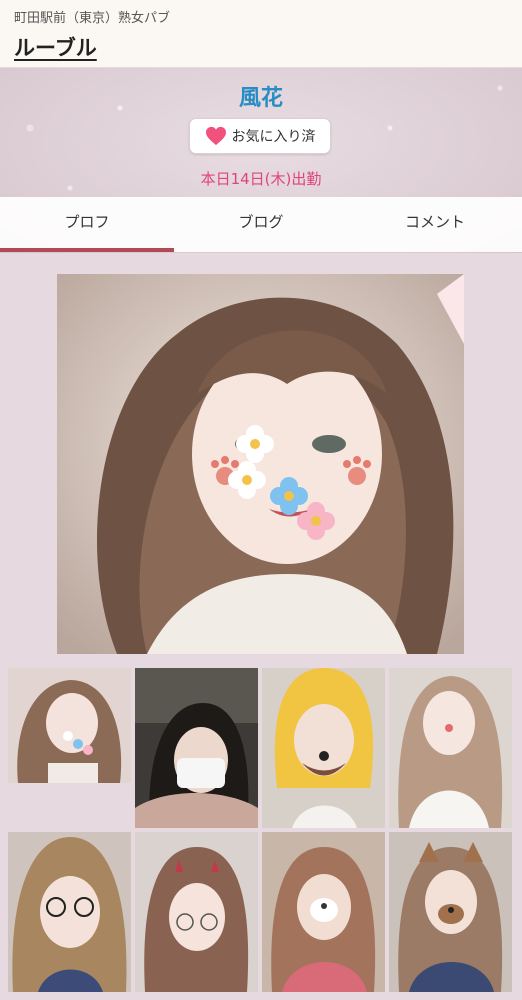  Describe the element at coordinates (273, 137) in the screenshot. I see `favorite-label: お気に入り済` at that location.